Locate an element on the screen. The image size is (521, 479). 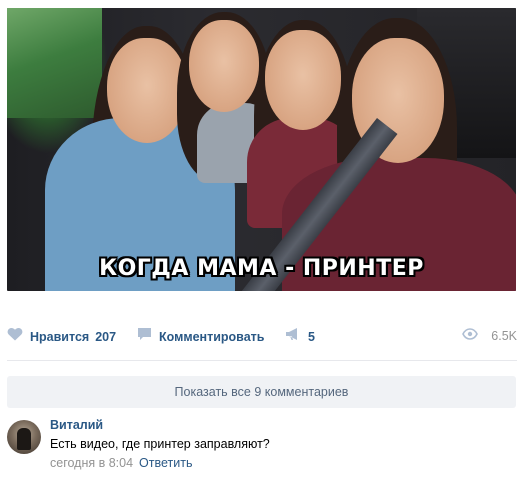
comment-label: Комментировать is located at coordinates (212, 336).